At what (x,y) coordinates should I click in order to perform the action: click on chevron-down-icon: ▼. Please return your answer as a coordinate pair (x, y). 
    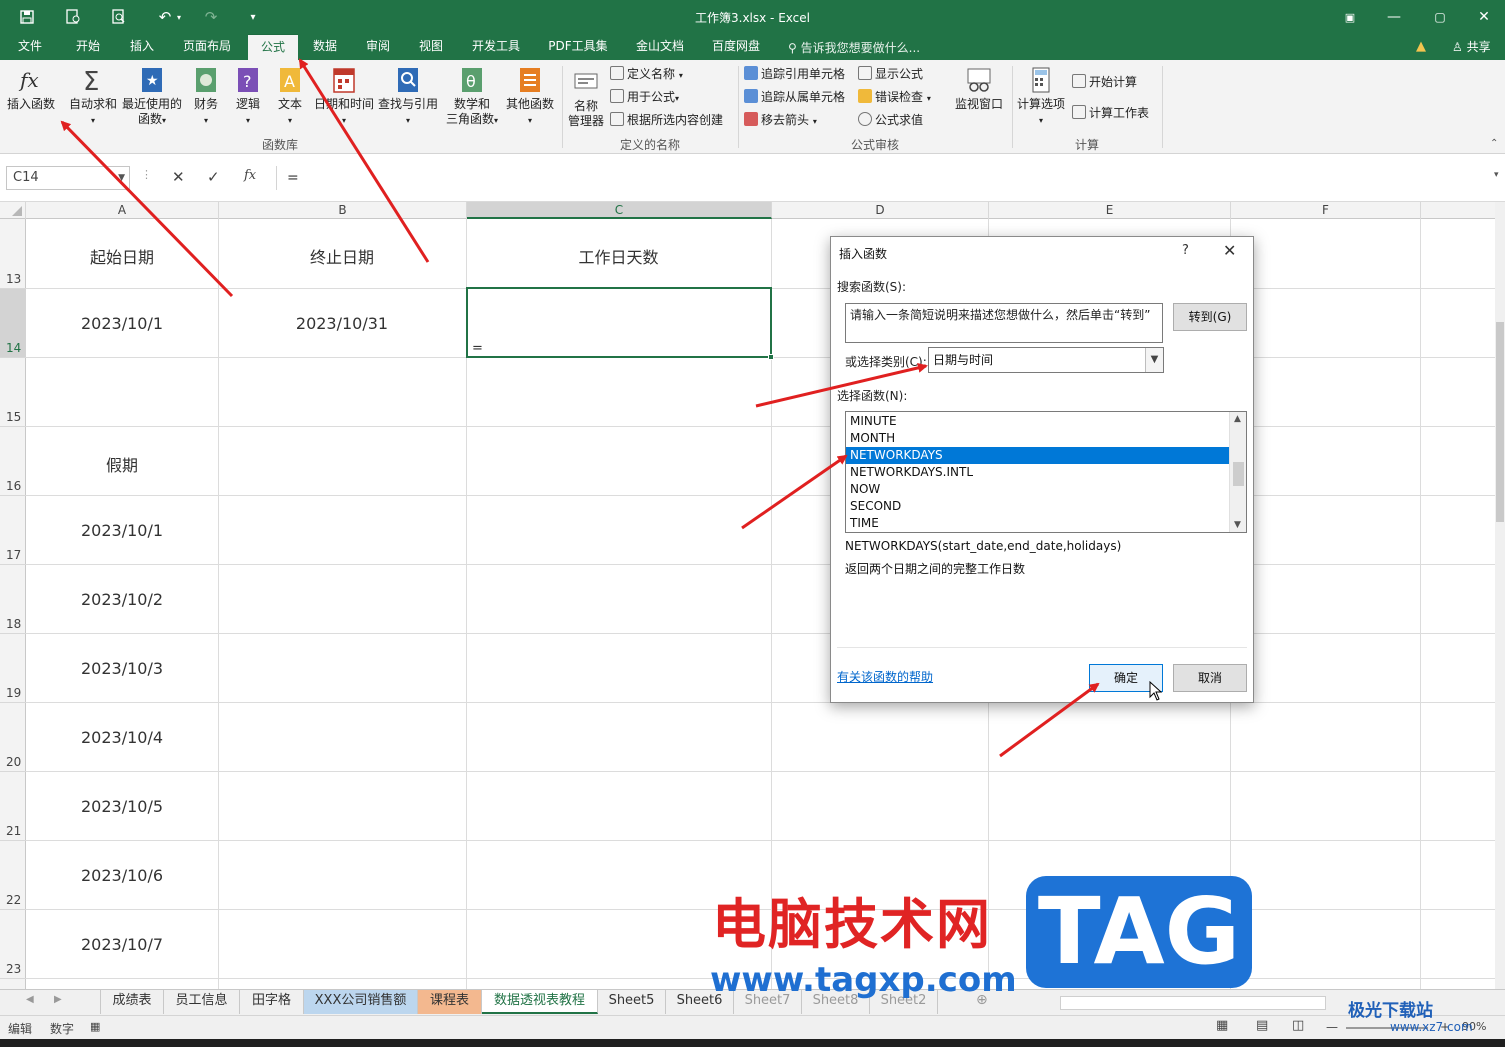
    Looking at the image, I should click on (121, 178).